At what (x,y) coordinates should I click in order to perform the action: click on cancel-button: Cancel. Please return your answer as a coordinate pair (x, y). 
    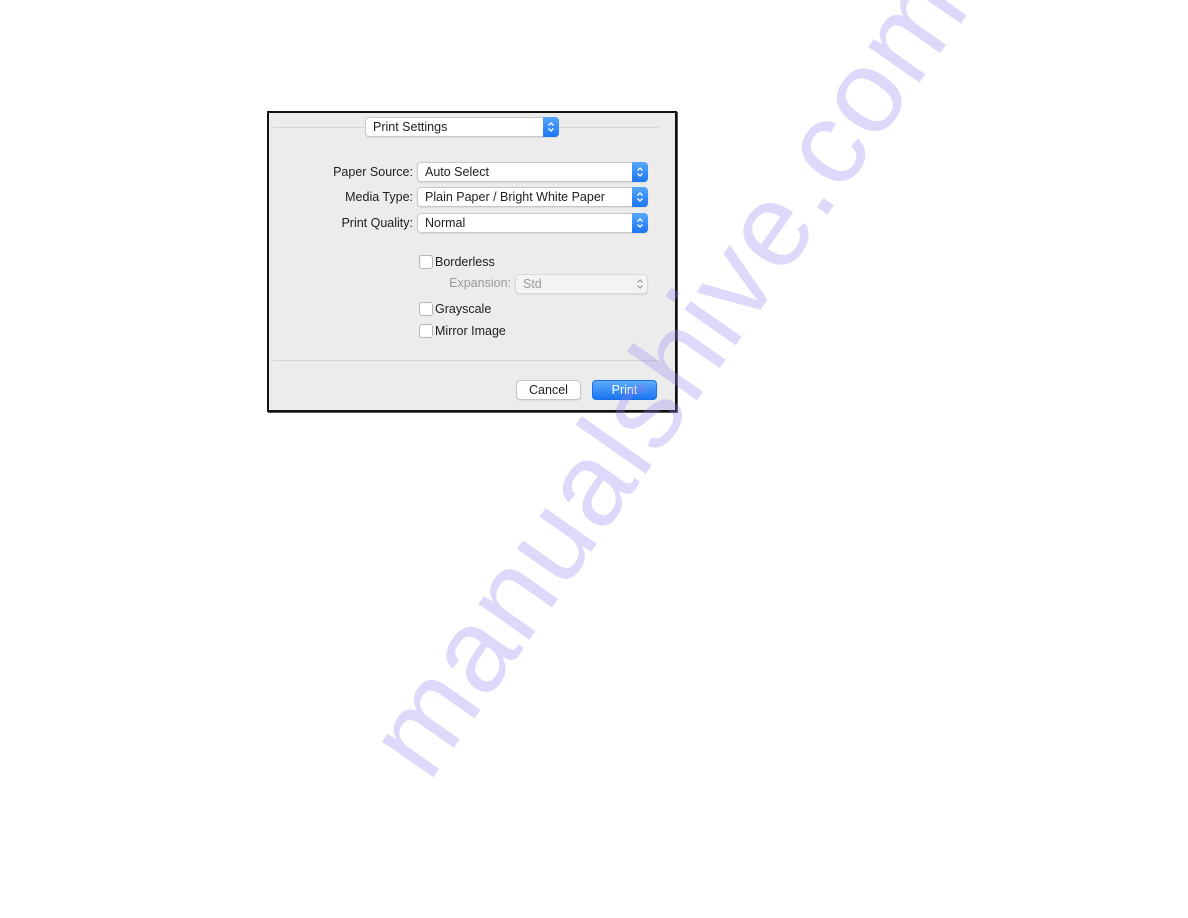
    Looking at the image, I should click on (548, 390).